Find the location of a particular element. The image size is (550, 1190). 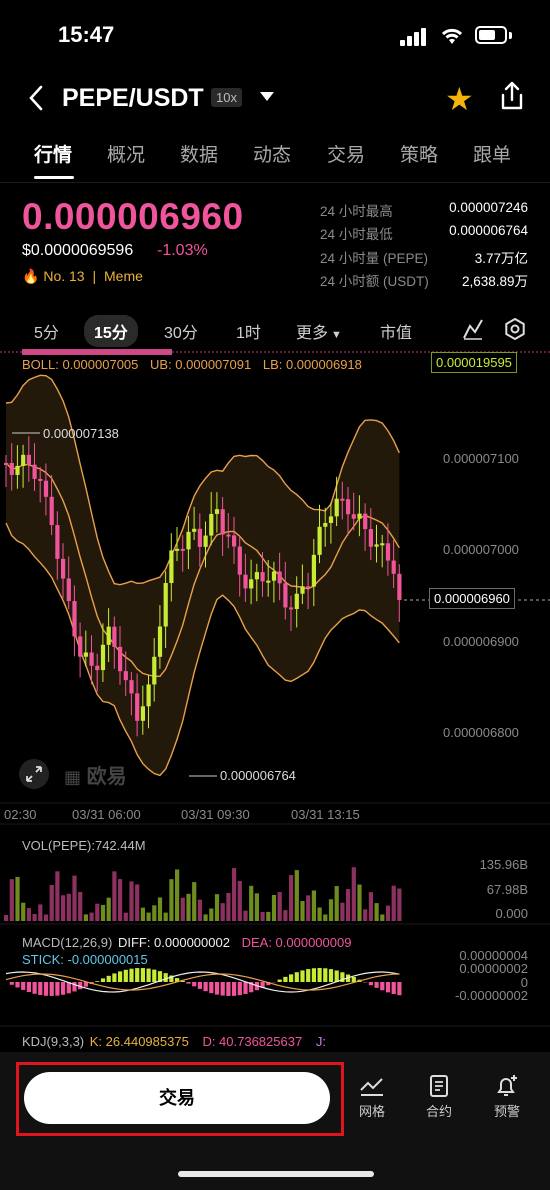

settings-icon is located at coordinates (515, 329).